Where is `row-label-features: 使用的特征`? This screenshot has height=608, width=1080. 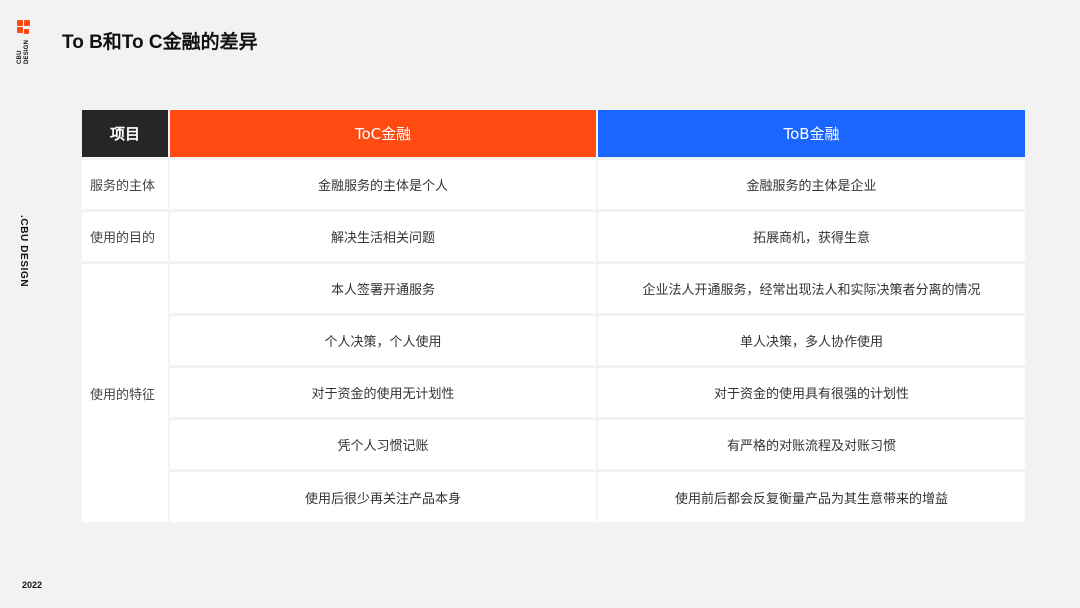 row-label-features: 使用的特征 is located at coordinates (125, 393).